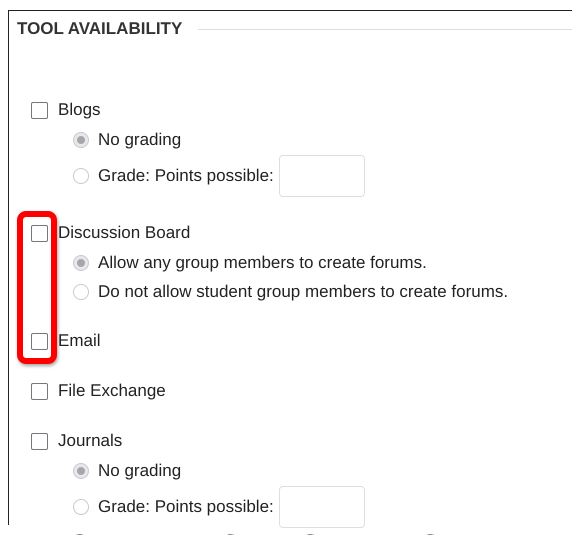 This screenshot has width=572, height=535. Describe the element at coordinates (79, 110) in the screenshot. I see `checkbox-label: Blogs` at that location.